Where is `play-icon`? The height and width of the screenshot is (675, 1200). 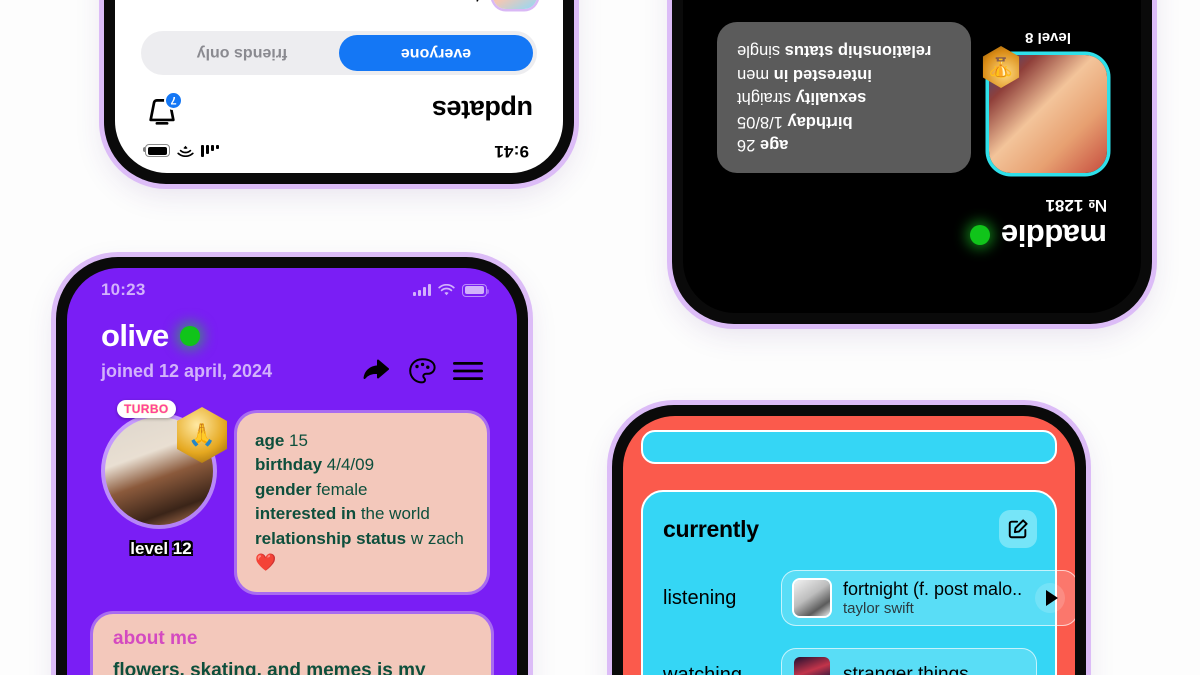
play-icon is located at coordinates (1051, 598).